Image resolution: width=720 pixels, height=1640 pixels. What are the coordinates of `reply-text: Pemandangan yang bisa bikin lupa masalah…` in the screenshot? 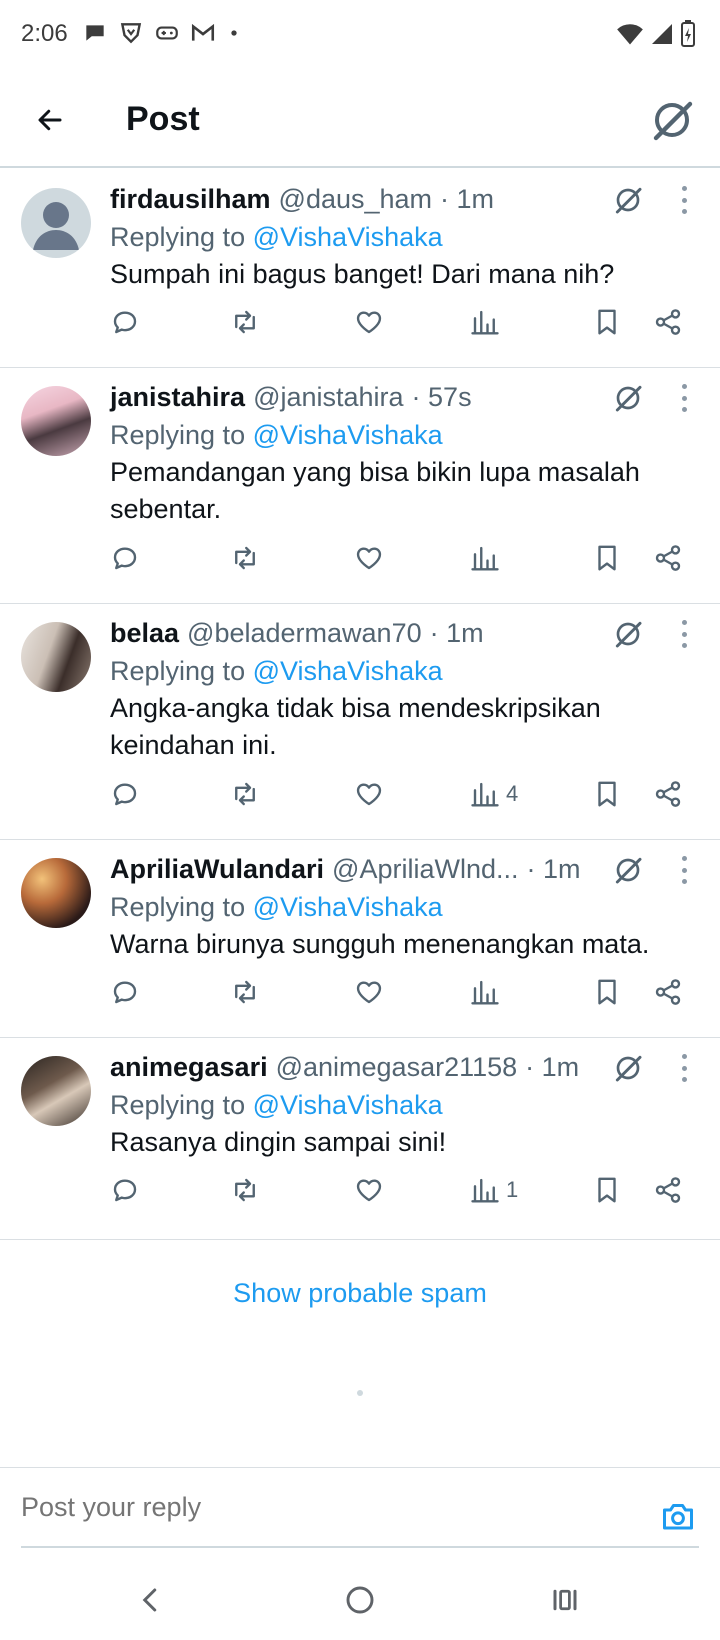 It's located at (375, 490).